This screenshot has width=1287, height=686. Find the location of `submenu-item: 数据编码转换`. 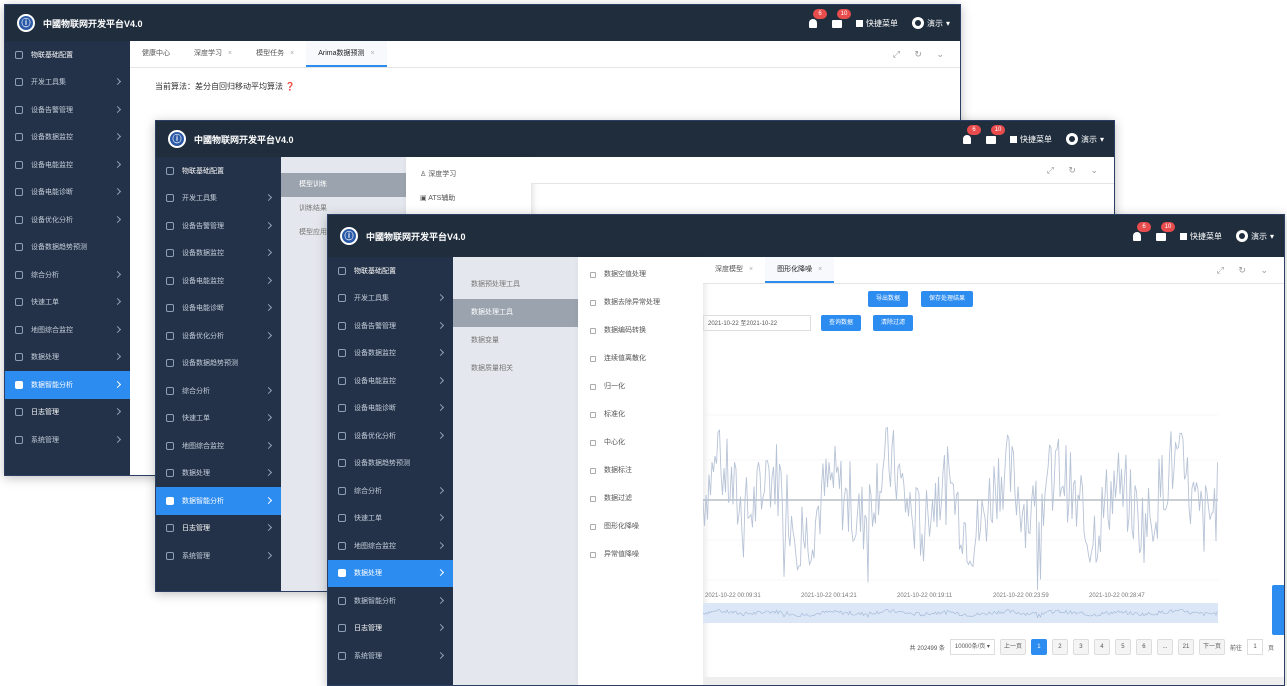

submenu-item: 数据编码转换 is located at coordinates (640, 331).